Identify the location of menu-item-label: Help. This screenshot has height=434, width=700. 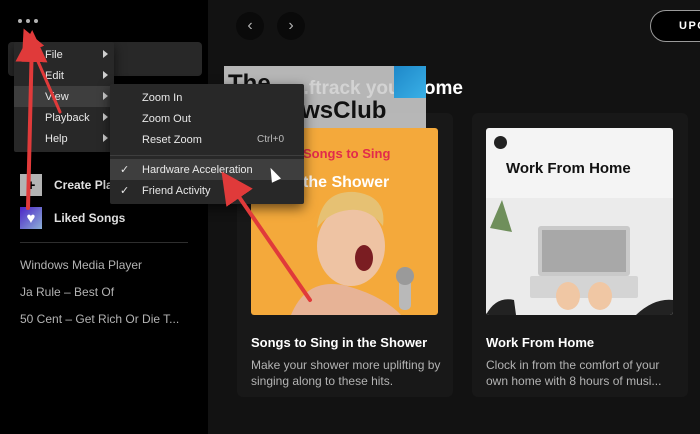
(56, 138).